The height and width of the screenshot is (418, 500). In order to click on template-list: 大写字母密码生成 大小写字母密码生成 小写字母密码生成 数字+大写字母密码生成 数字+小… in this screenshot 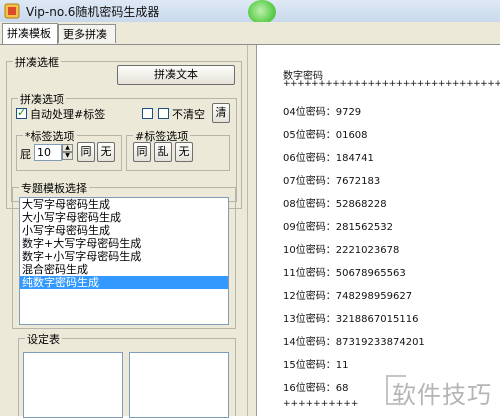, I will do `click(124, 261)`.